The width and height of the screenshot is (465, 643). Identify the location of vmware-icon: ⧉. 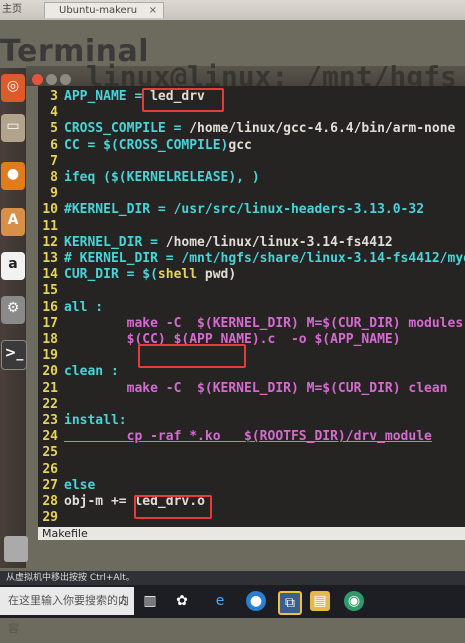
(290, 603).